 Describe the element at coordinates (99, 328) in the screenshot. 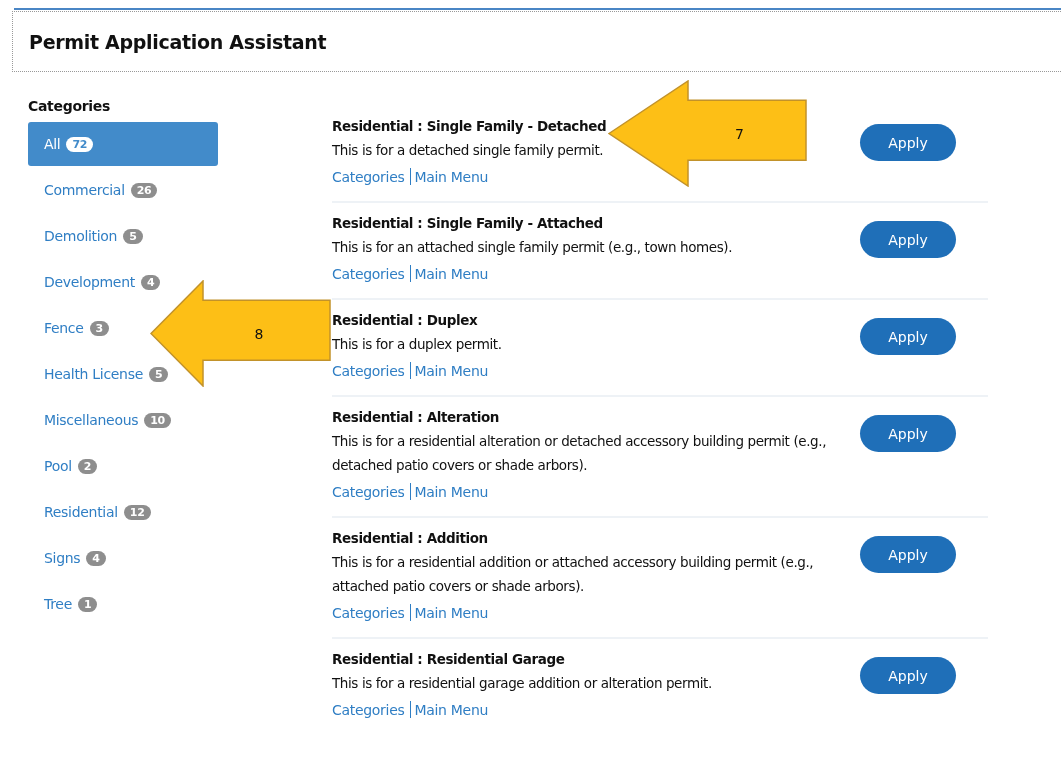

I see `count-badge: 3` at that location.